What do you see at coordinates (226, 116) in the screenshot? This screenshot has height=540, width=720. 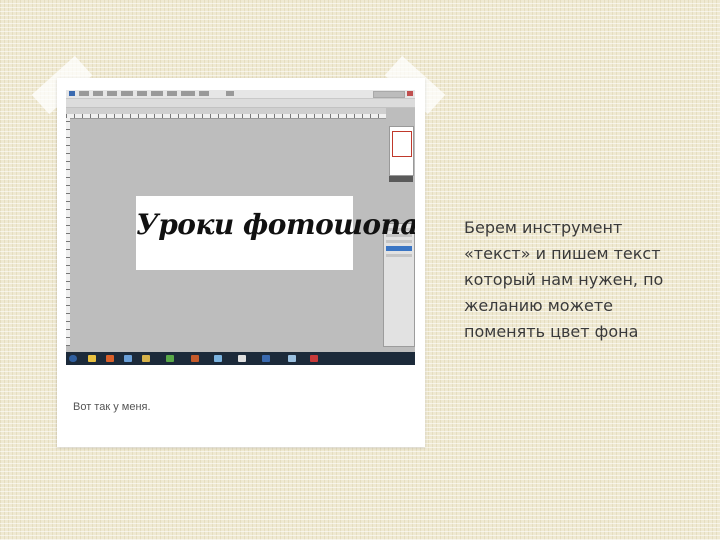 I see `horizontal-ruler` at bounding box center [226, 116].